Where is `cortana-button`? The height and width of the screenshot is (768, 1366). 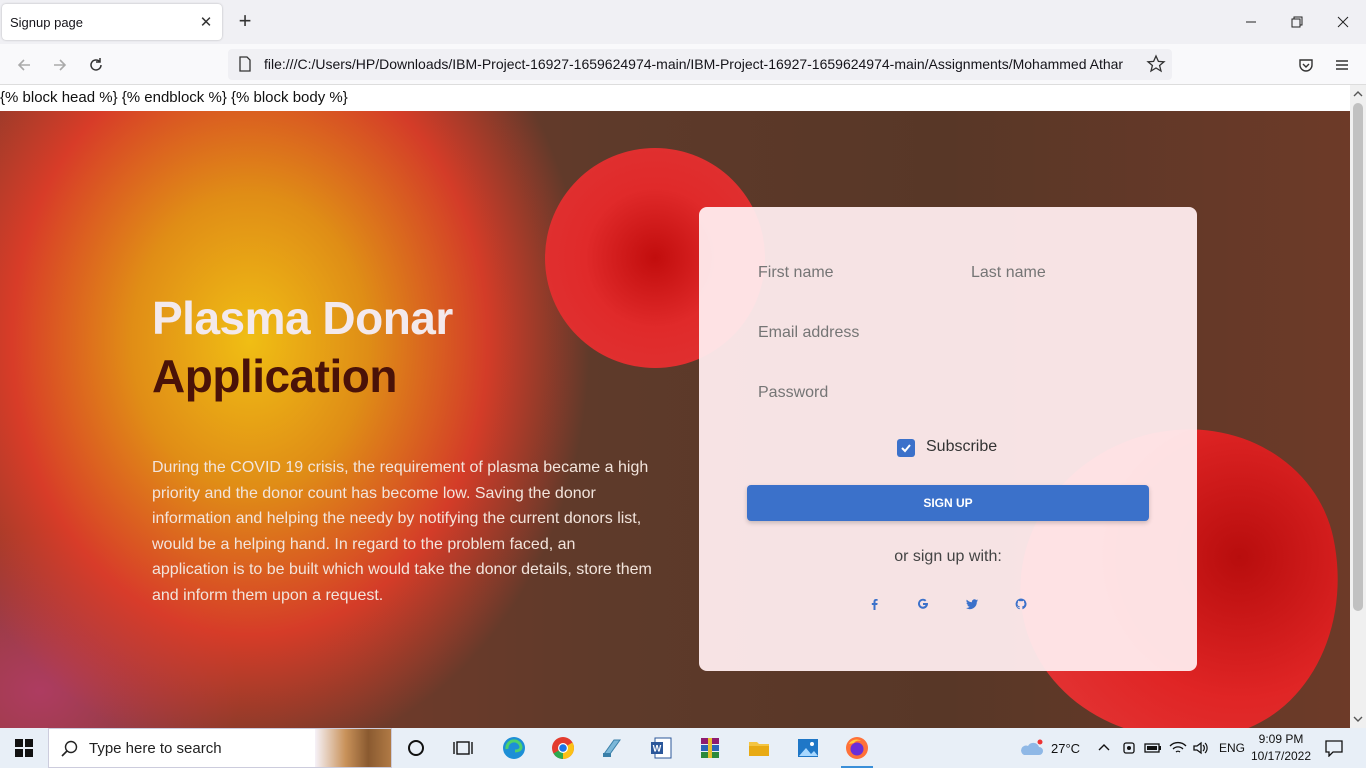 cortana-button is located at coordinates (416, 748).